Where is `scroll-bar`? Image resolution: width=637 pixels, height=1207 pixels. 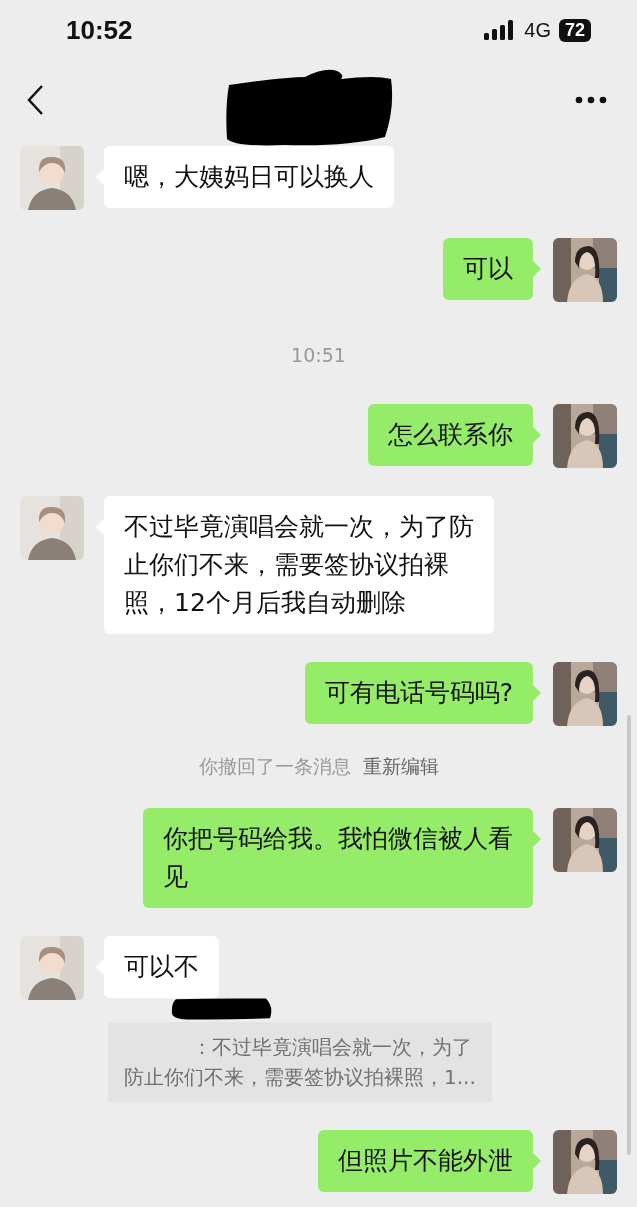
scroll-bar is located at coordinates (629, 935).